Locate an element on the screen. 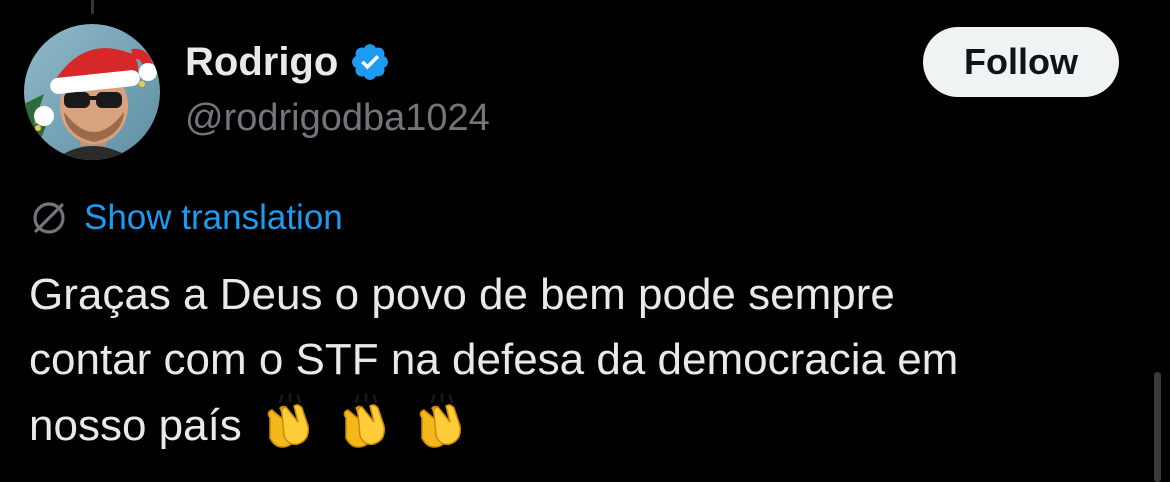 This screenshot has width=1170, height=482. author-name-row: Rodrigo is located at coordinates (288, 62).